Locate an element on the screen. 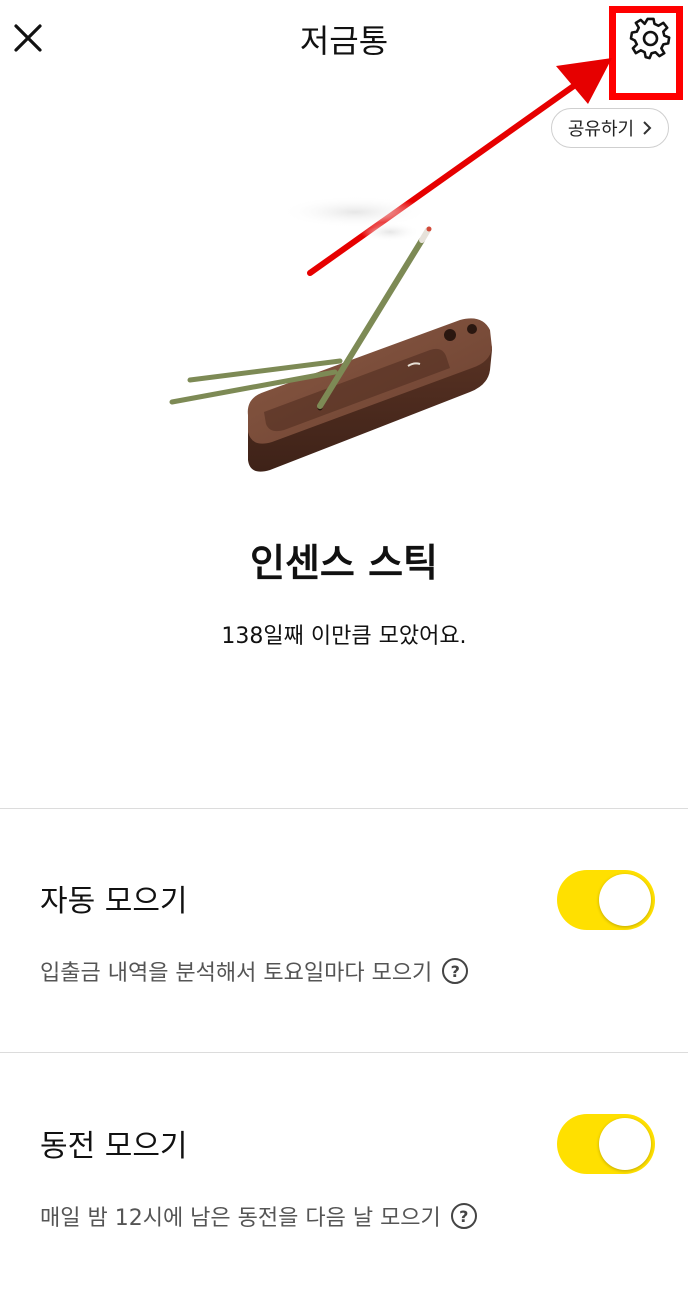  auto-save-toggle is located at coordinates (606, 900).